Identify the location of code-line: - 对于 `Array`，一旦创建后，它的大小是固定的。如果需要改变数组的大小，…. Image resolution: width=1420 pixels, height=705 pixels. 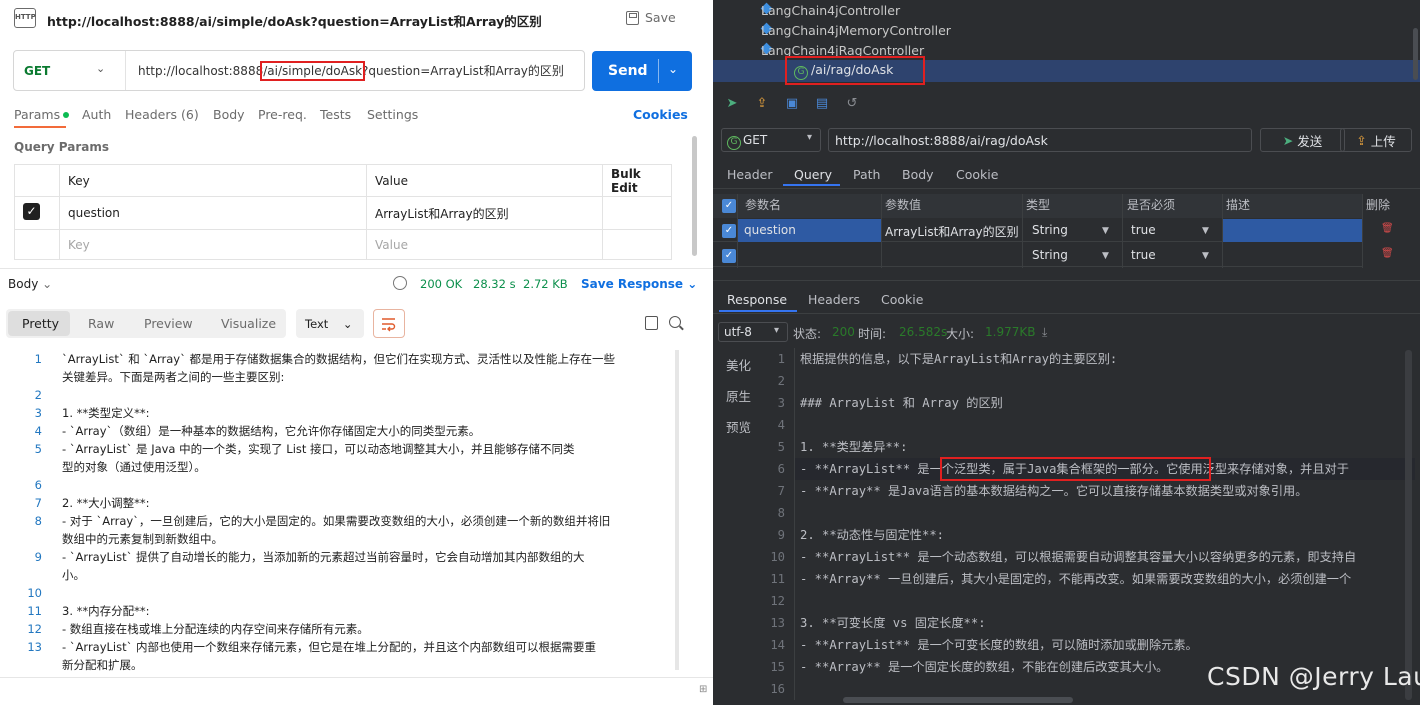
(336, 521).